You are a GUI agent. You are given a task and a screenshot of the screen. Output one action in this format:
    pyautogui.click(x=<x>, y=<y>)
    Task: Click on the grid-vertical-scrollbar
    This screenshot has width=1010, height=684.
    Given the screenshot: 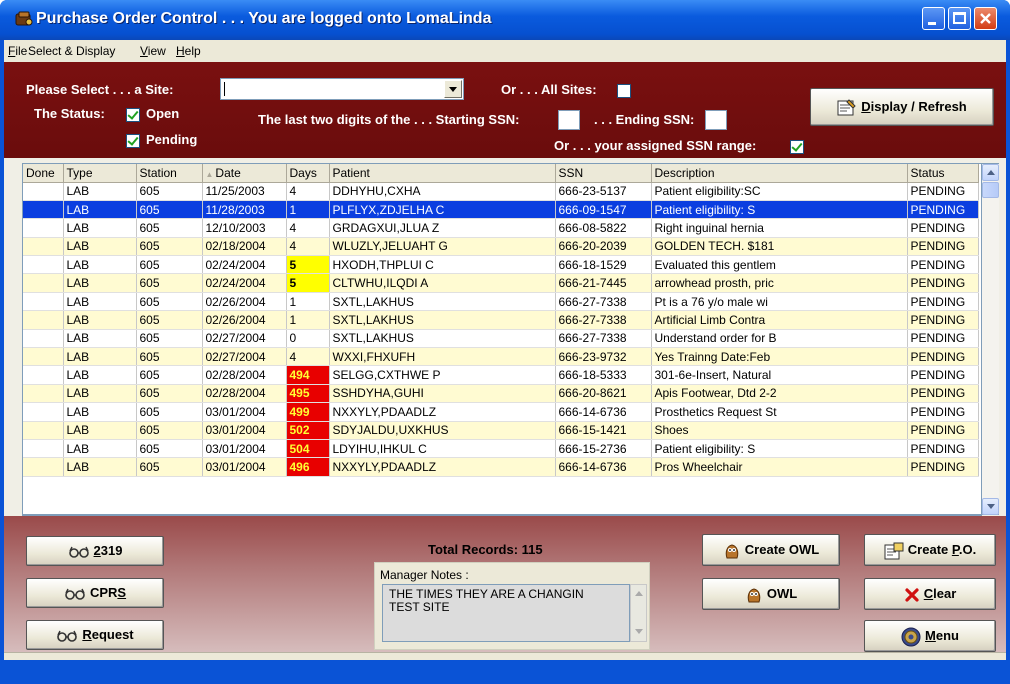 What is the action you would take?
    pyautogui.click(x=990, y=339)
    